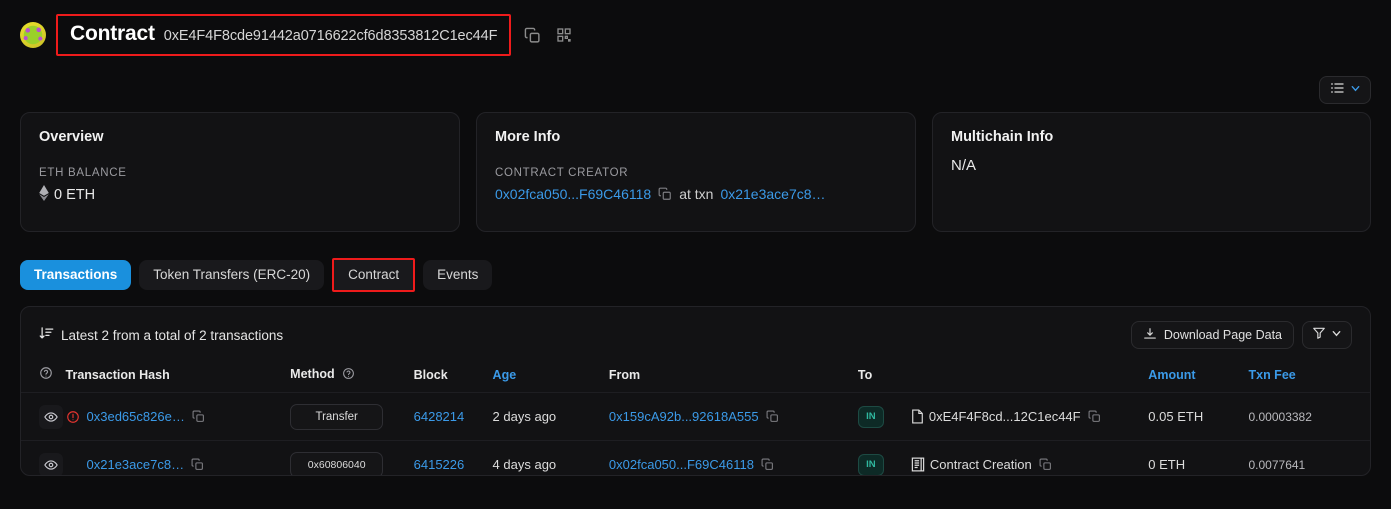 The height and width of the screenshot is (509, 1391). I want to click on error-circle-icon, so click(73, 417).